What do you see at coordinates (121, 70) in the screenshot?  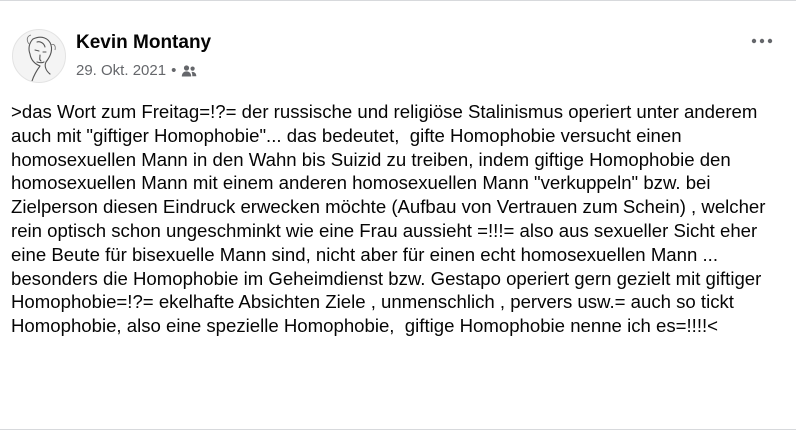 I see `post-date: 29. Okt. 2021` at bounding box center [121, 70].